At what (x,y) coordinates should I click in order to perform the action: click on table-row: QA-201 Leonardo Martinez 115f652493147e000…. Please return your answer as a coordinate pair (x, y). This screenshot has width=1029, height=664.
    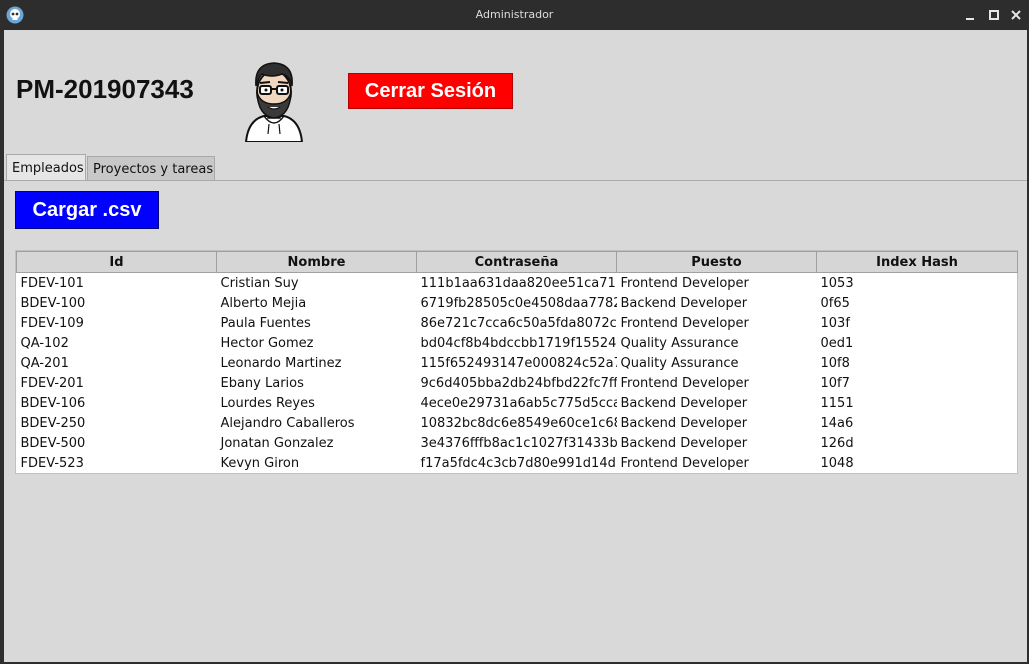
    Looking at the image, I should click on (517, 363).